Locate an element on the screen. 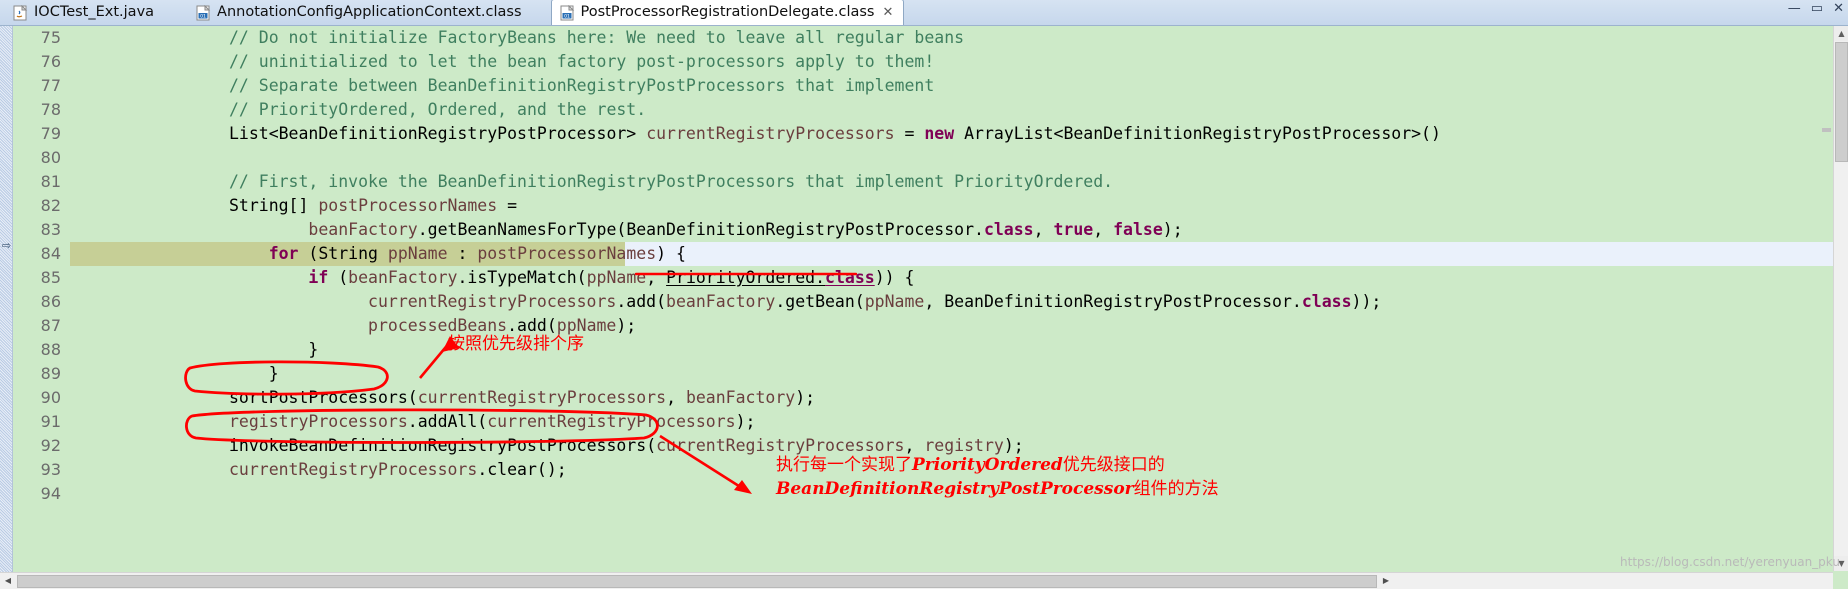  annotation-note-2-line-2: BeanDefinitionRegistryPostProcessor组件的方法 is located at coordinates (997, 486).